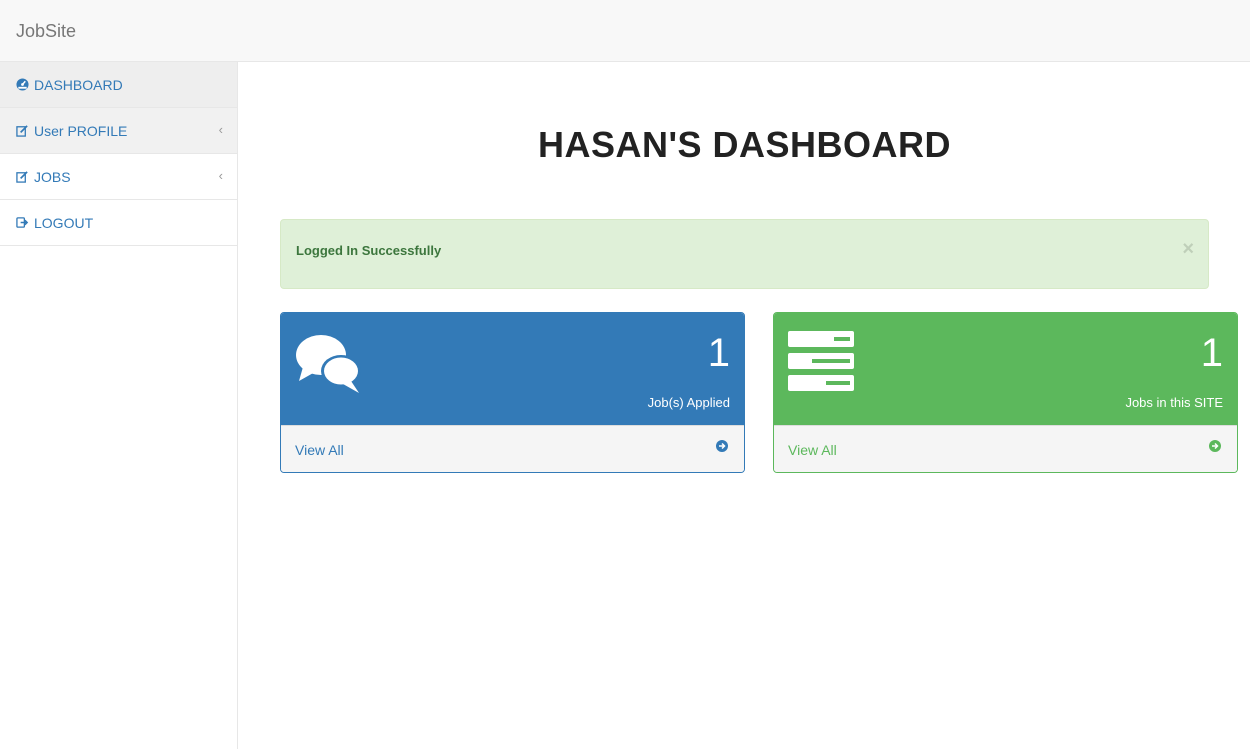  I want to click on site-jobs-panel: 1 Jobs in this SITE View All, so click(1005, 392).